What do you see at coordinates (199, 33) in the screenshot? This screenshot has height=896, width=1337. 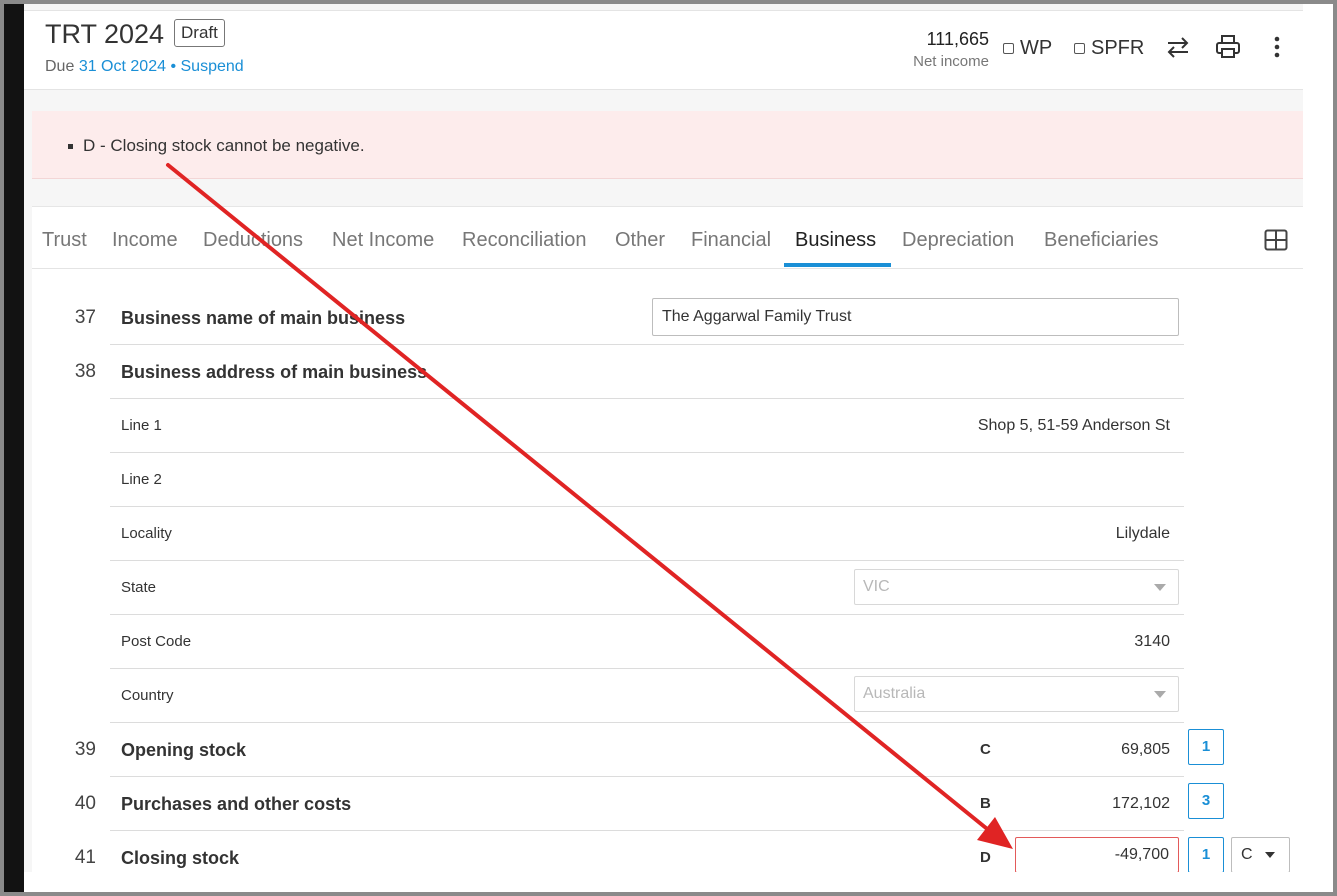 I see `status-badge: Draft` at bounding box center [199, 33].